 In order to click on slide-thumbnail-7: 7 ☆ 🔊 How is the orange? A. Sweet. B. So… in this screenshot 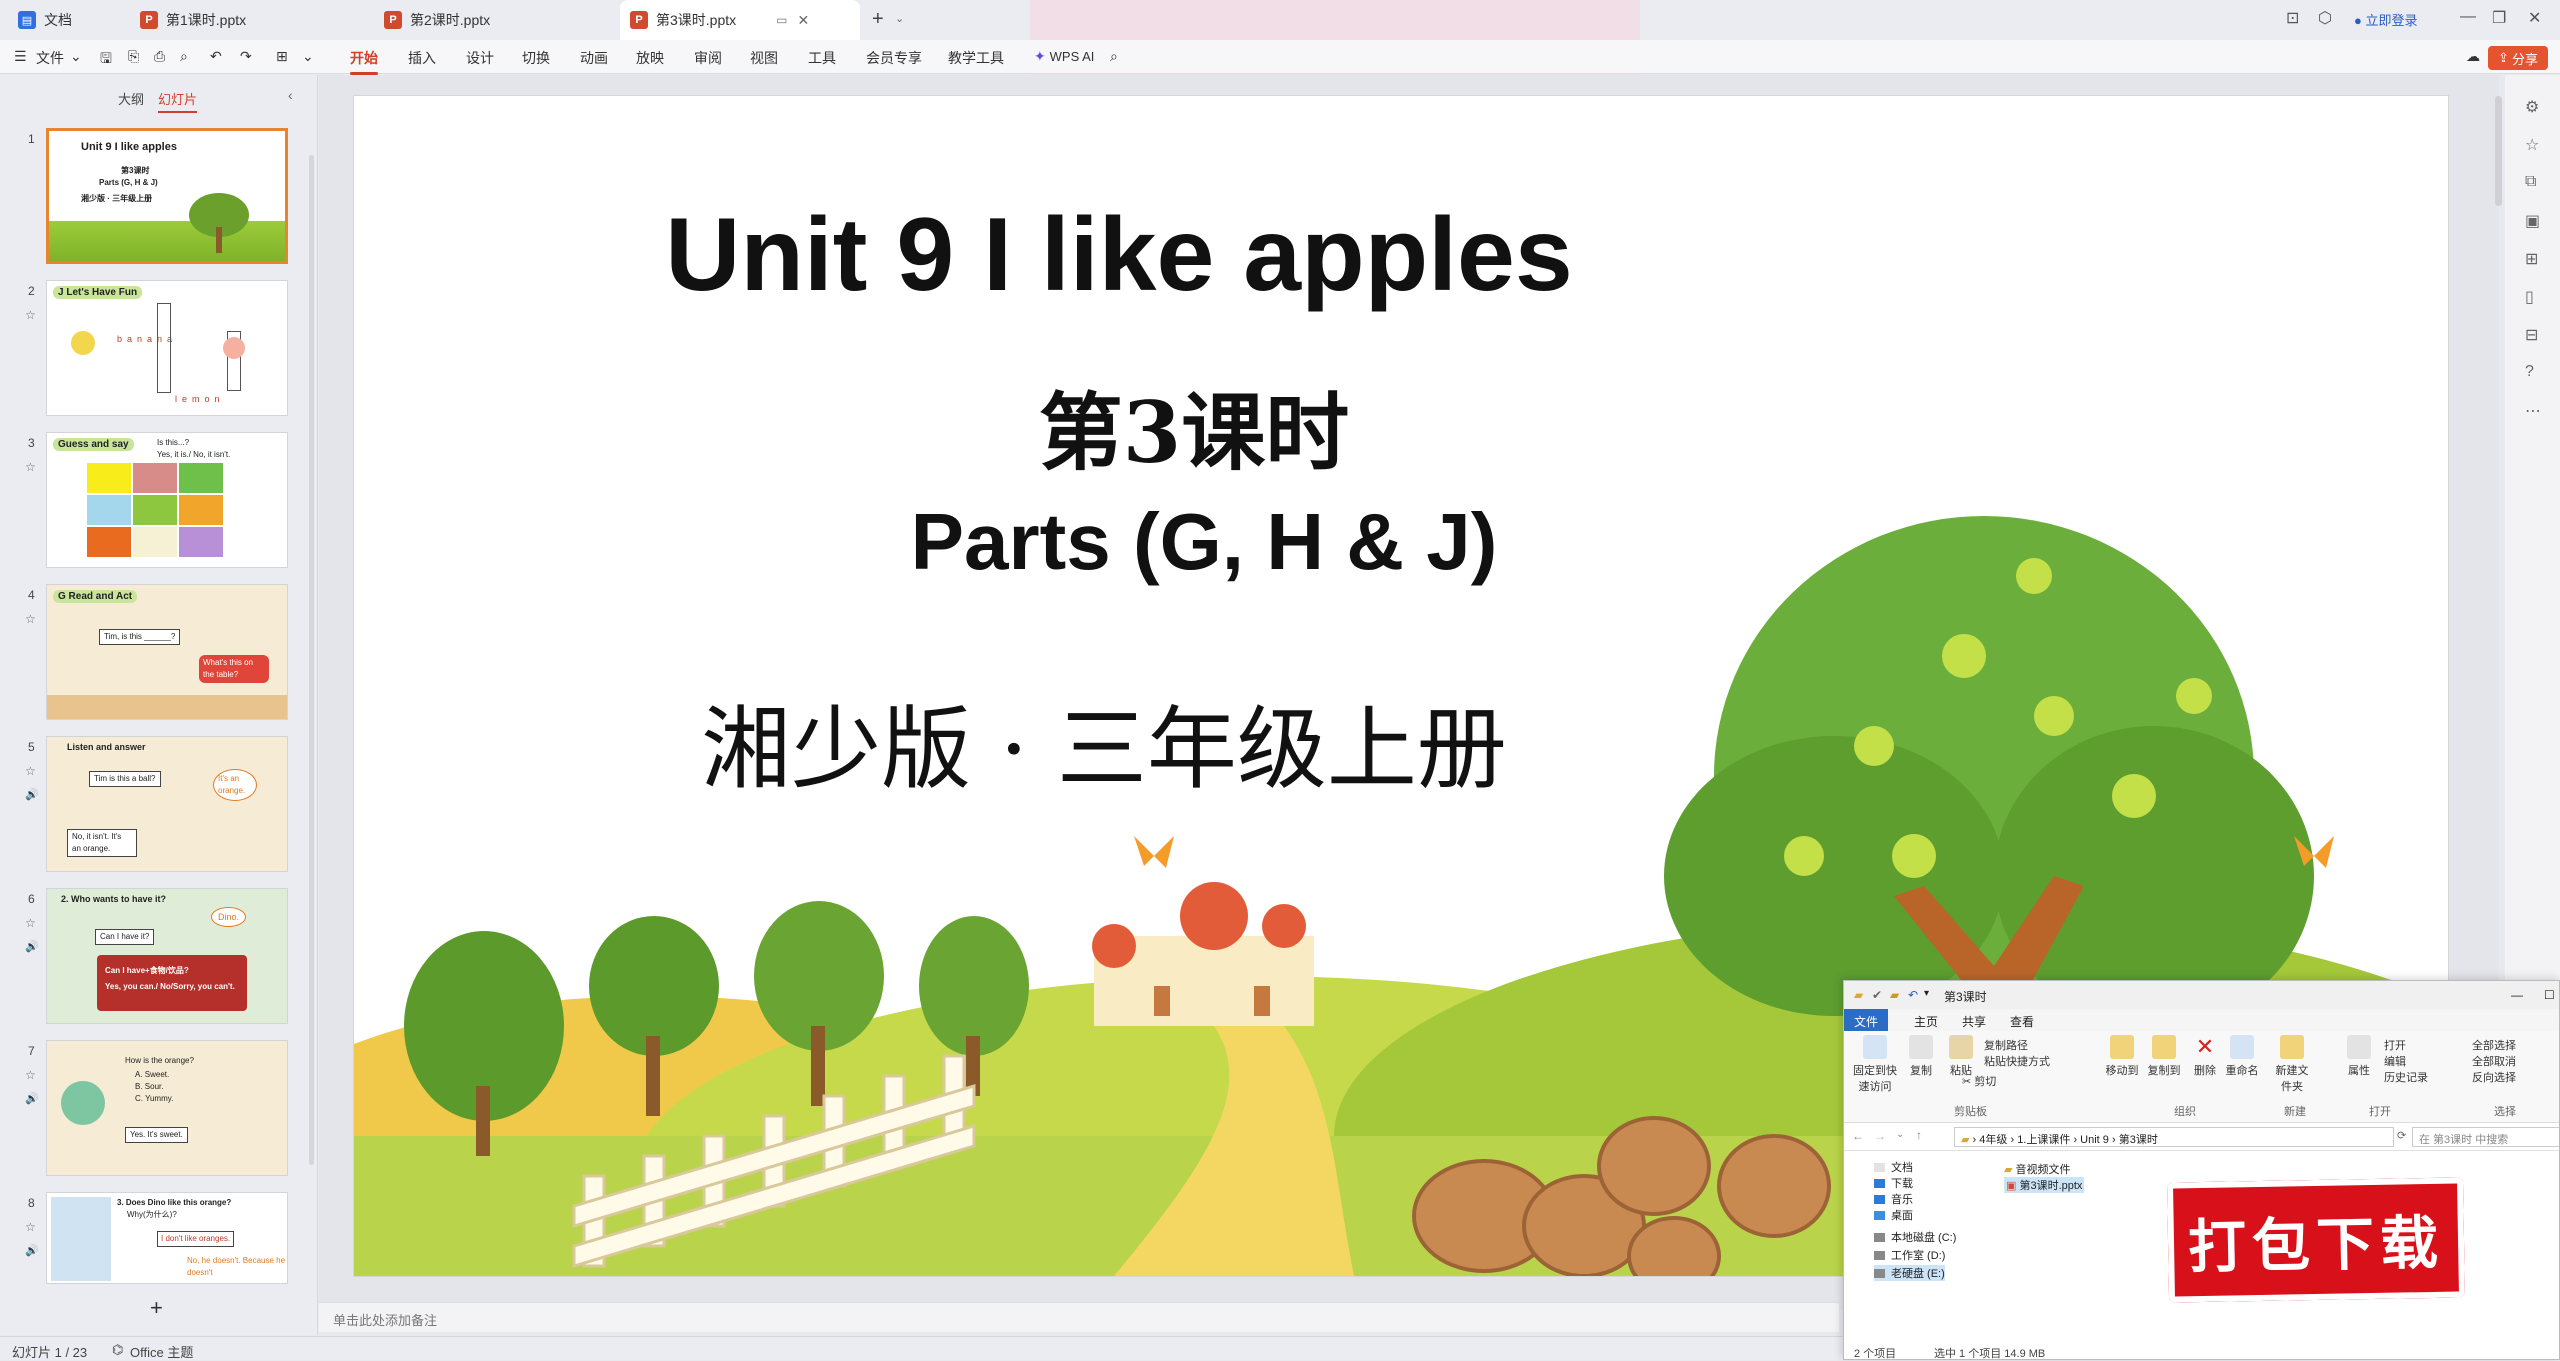, I will do `click(150, 1110)`.